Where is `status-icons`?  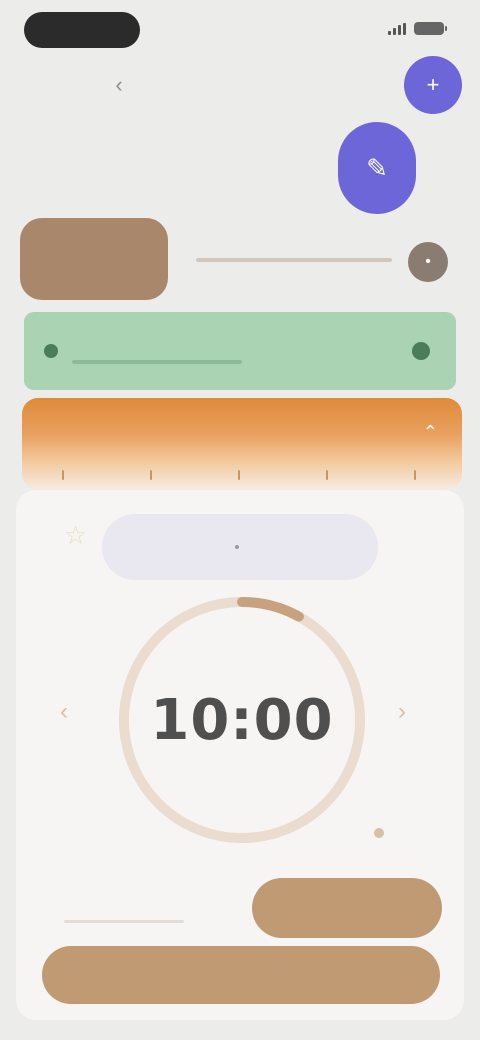 status-icons is located at coordinates (417, 28).